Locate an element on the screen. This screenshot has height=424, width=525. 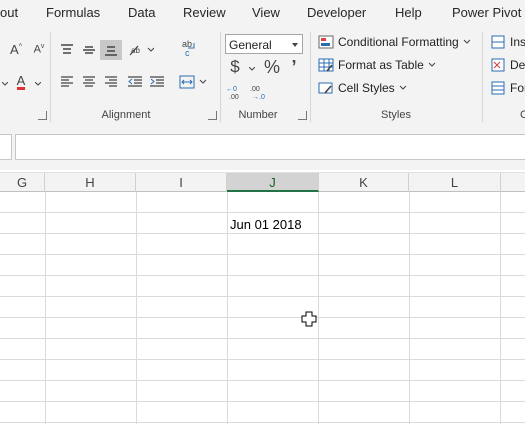
tab-view: View is located at coordinates (266, 12).